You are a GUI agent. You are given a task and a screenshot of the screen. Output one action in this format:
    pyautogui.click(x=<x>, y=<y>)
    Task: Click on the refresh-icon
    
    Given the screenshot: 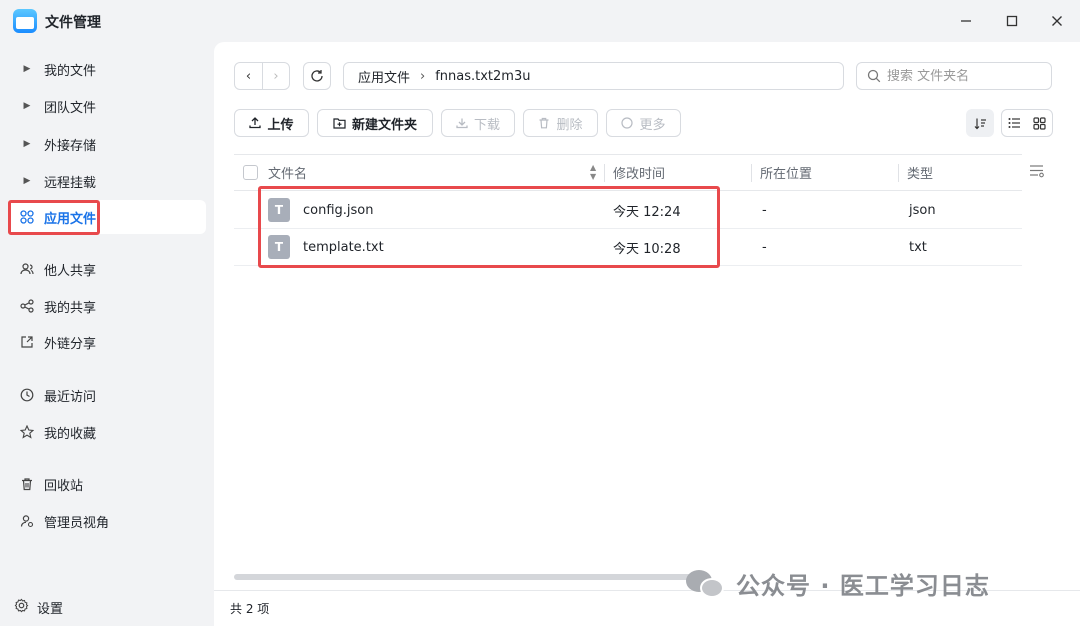 What is the action you would take?
    pyautogui.click(x=317, y=76)
    